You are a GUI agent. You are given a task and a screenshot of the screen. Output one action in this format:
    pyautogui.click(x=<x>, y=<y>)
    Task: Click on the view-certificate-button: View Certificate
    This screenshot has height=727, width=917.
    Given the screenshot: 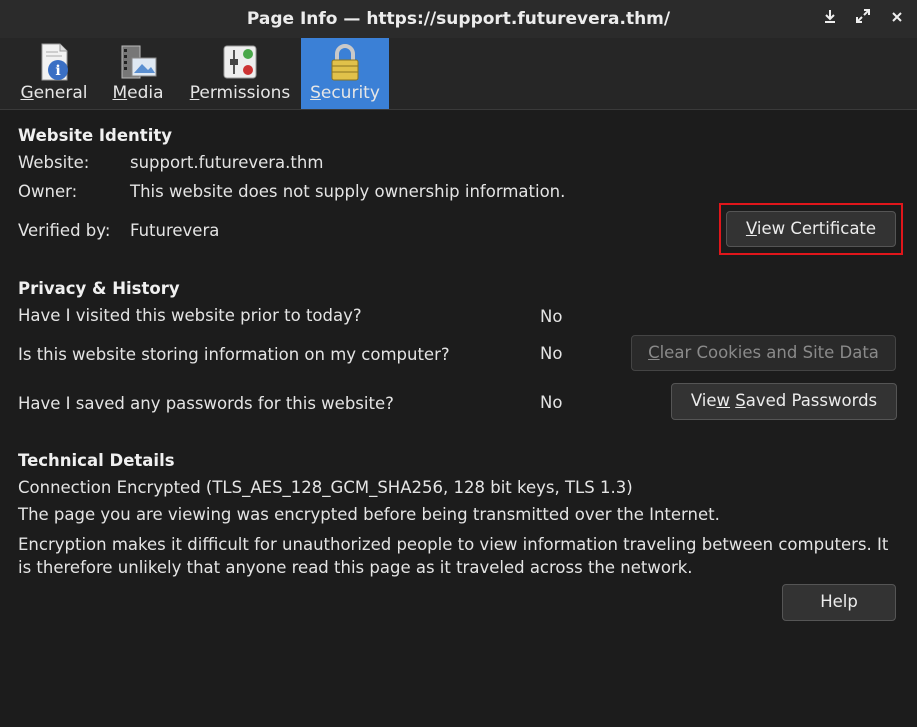 What is the action you would take?
    pyautogui.click(x=811, y=229)
    